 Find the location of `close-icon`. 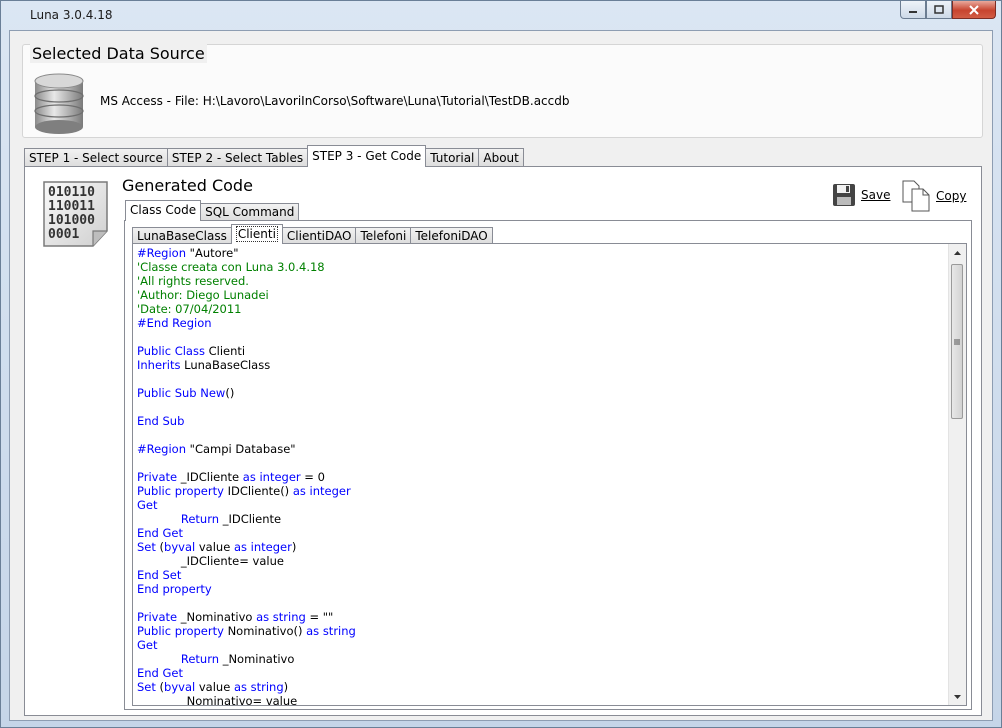

close-icon is located at coordinates (974, 9).